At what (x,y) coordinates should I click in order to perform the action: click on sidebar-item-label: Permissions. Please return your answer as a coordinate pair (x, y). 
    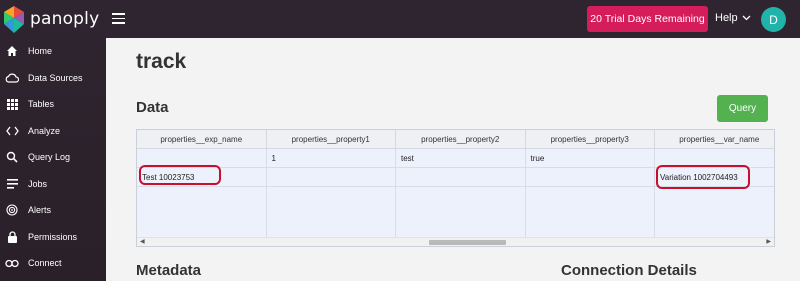
    Looking at the image, I should click on (53, 236).